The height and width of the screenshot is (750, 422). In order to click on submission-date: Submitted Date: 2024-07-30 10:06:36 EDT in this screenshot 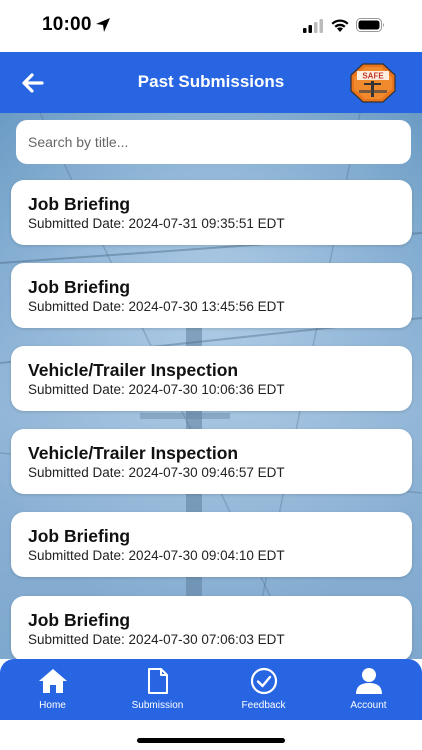, I will do `click(156, 389)`.